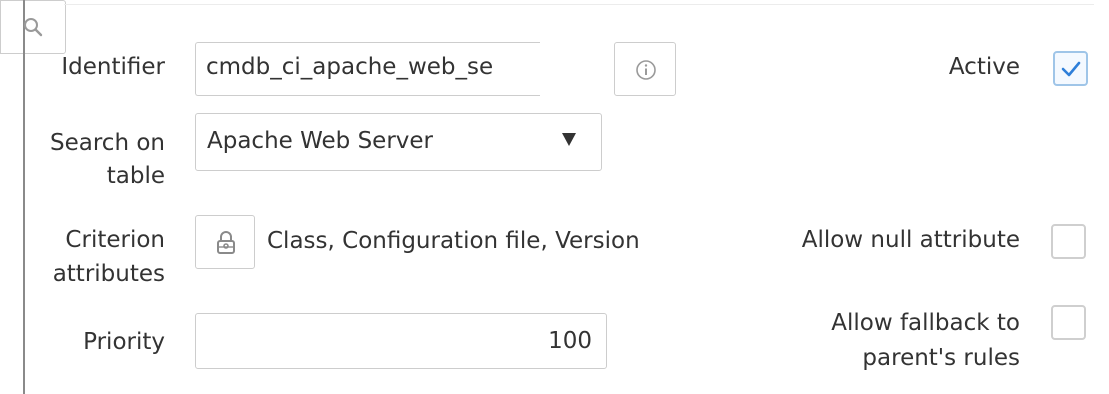 This screenshot has height=394, width=1109. What do you see at coordinates (107, 143) in the screenshot?
I see `search-on-table-label-line1: Search on` at bounding box center [107, 143].